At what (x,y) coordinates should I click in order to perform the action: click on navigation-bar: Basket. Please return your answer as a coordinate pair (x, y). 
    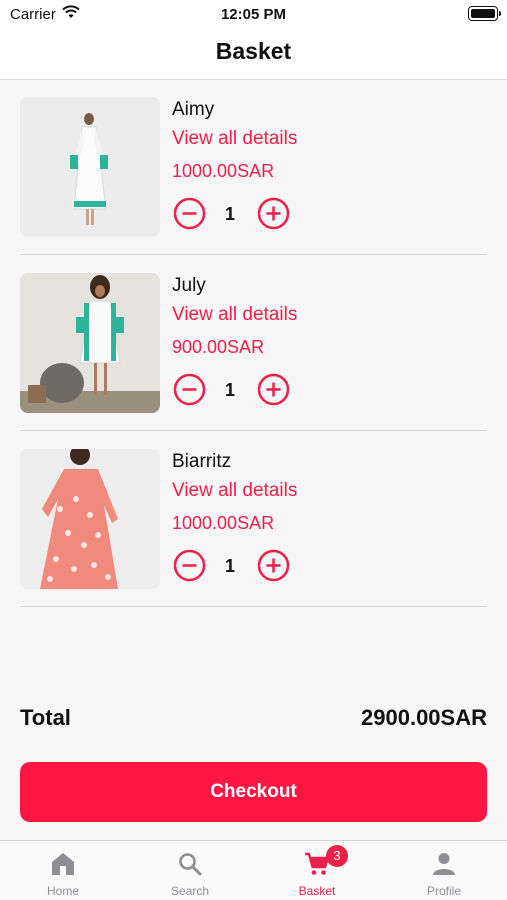
    Looking at the image, I should click on (253, 55).